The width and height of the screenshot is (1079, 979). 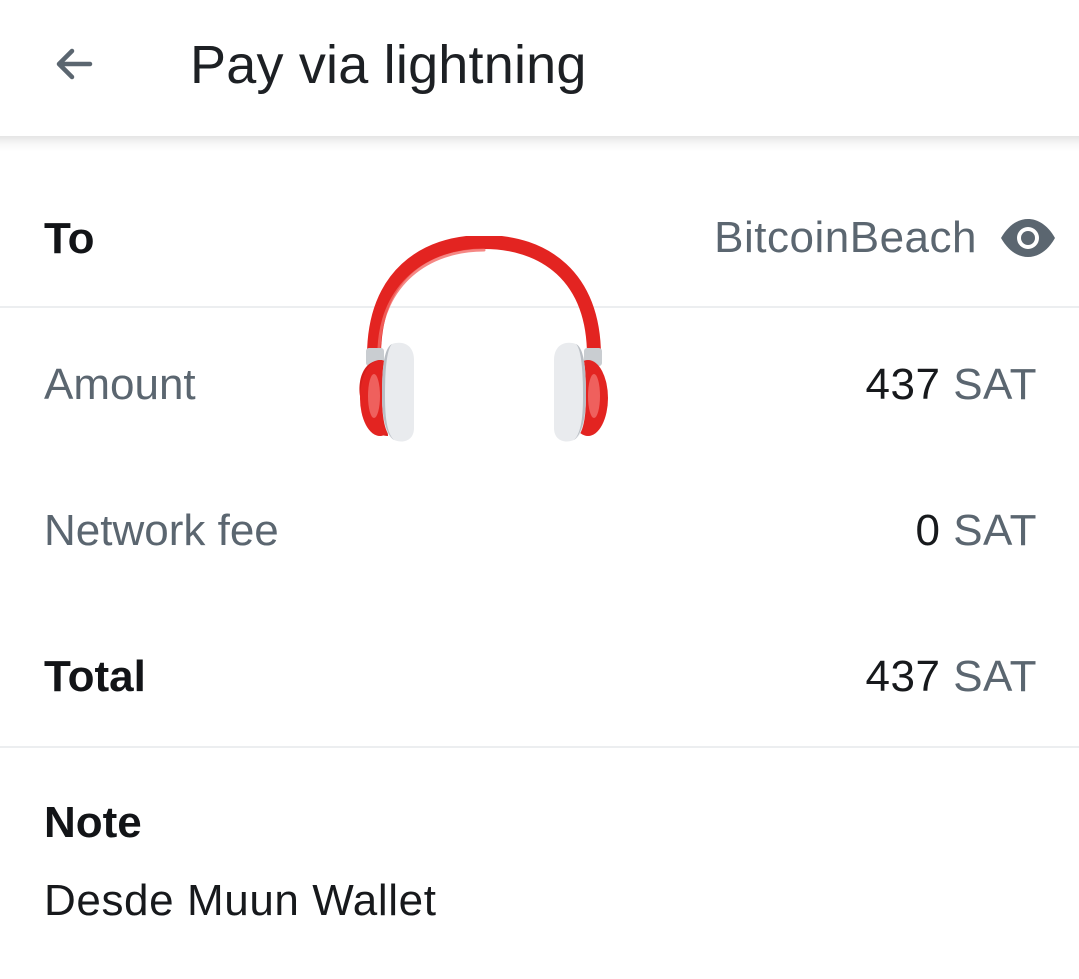 What do you see at coordinates (120, 384) in the screenshot?
I see `amount-label: Amount` at bounding box center [120, 384].